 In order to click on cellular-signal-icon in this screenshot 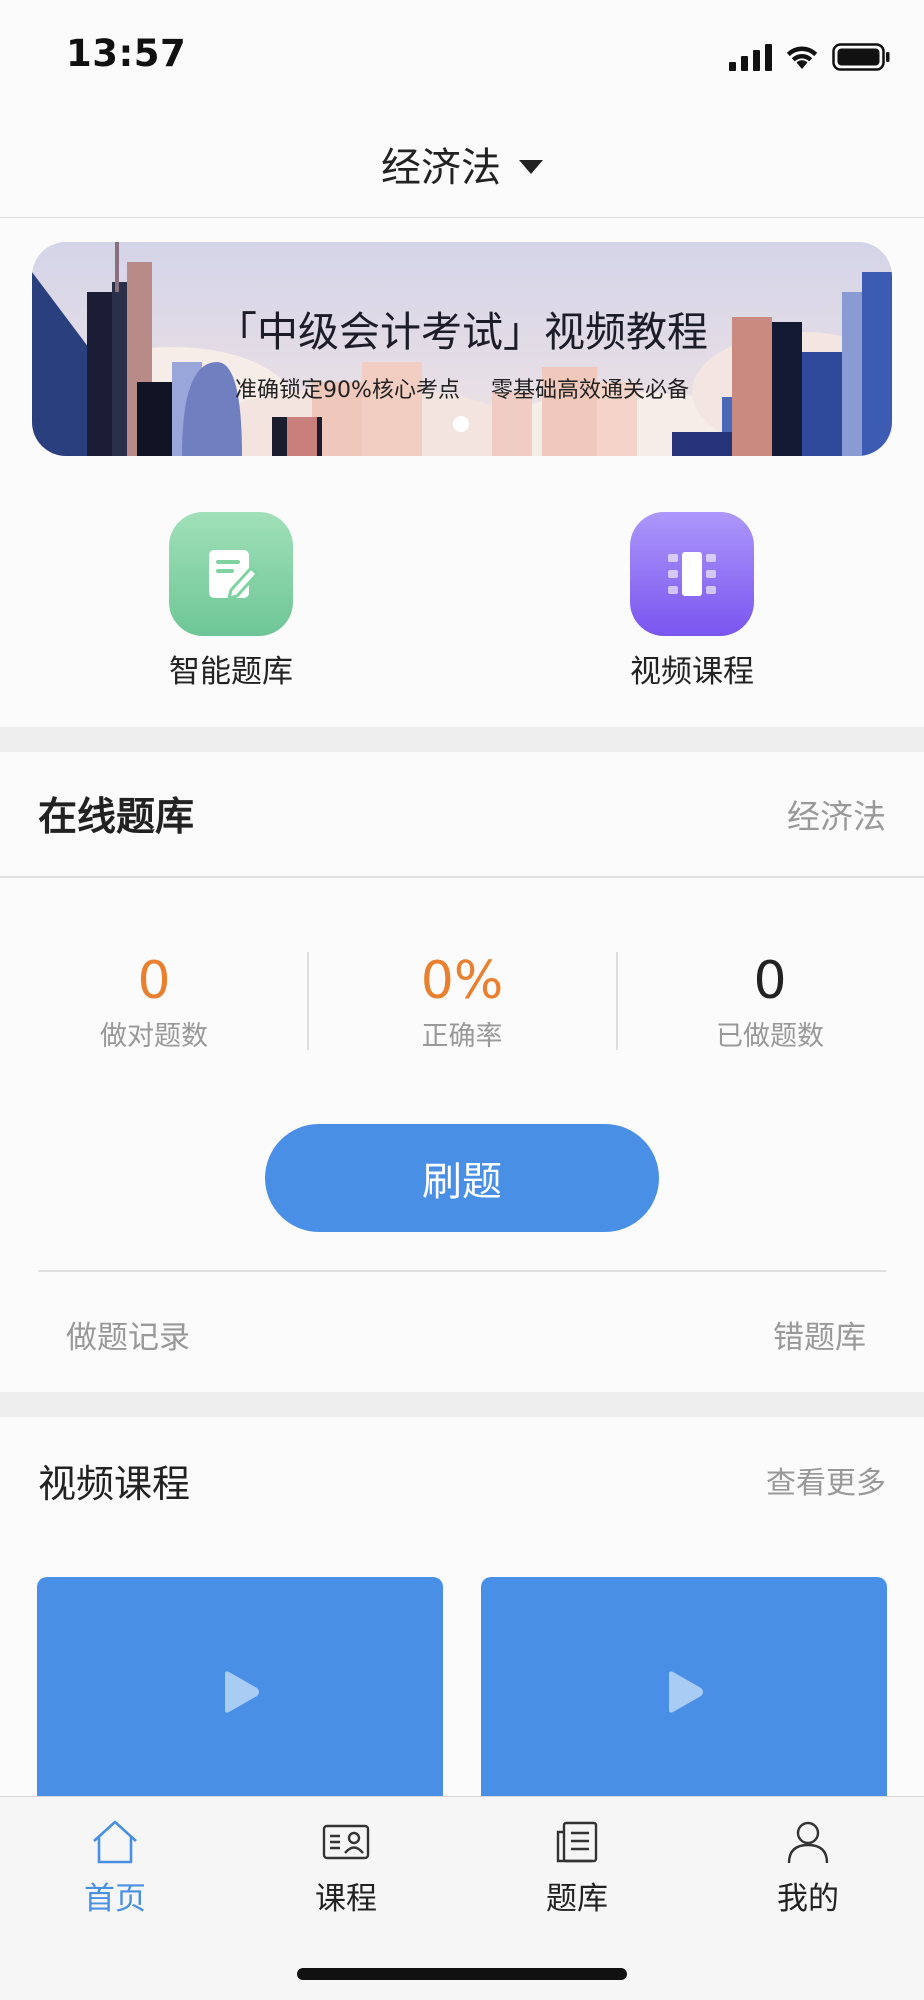, I will do `click(750, 57)`.